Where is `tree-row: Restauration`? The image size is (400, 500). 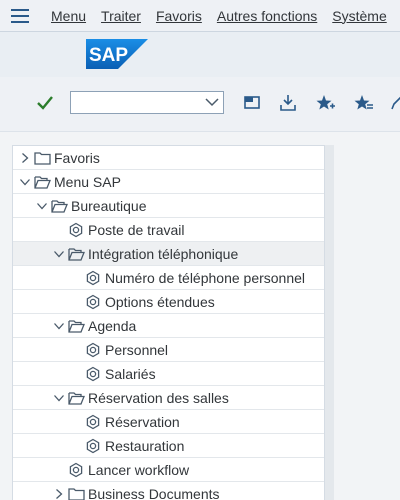 tree-row: Restauration is located at coordinates (168, 446).